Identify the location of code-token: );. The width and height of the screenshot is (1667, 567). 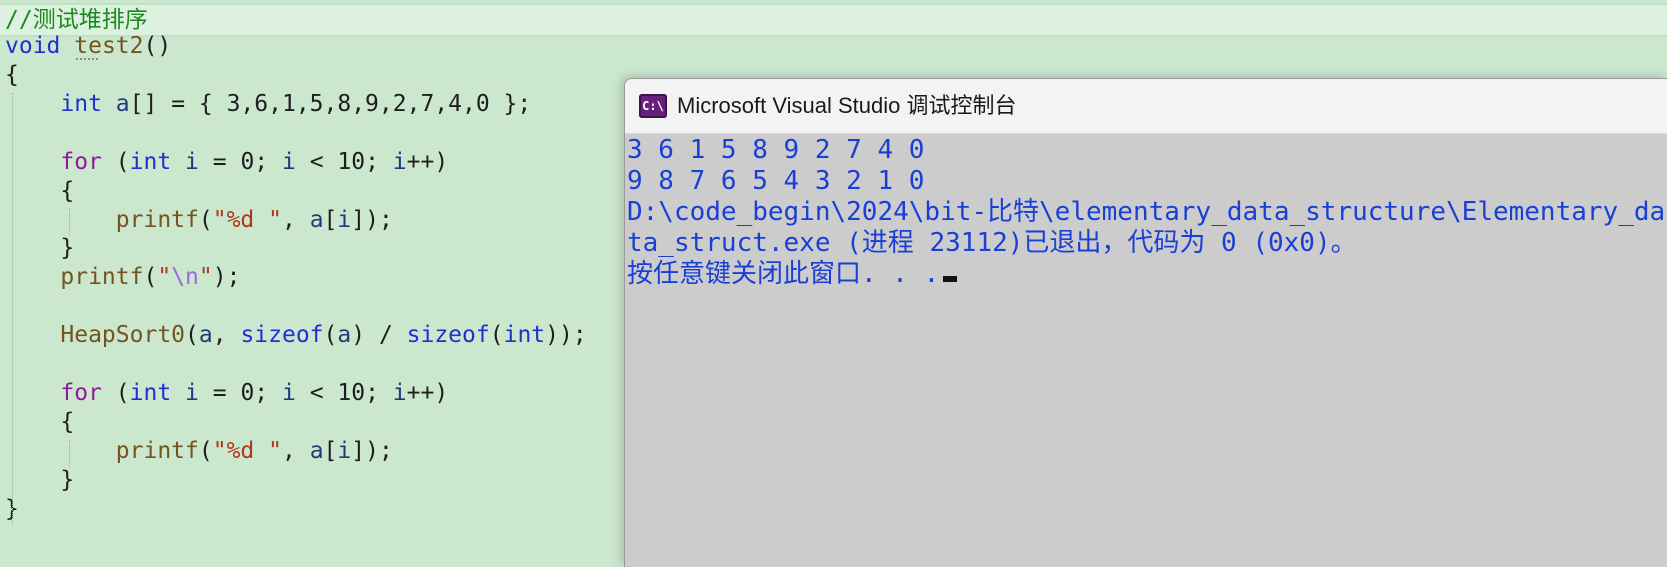
(226, 277).